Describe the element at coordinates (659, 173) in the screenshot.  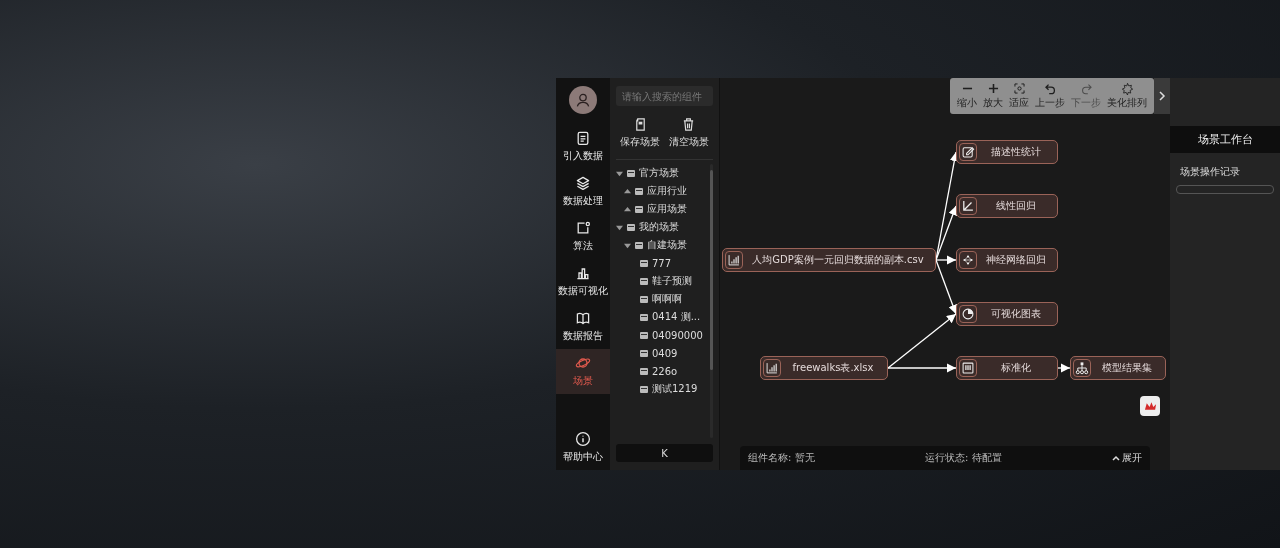
I see `tree-item: 官方场景` at that location.